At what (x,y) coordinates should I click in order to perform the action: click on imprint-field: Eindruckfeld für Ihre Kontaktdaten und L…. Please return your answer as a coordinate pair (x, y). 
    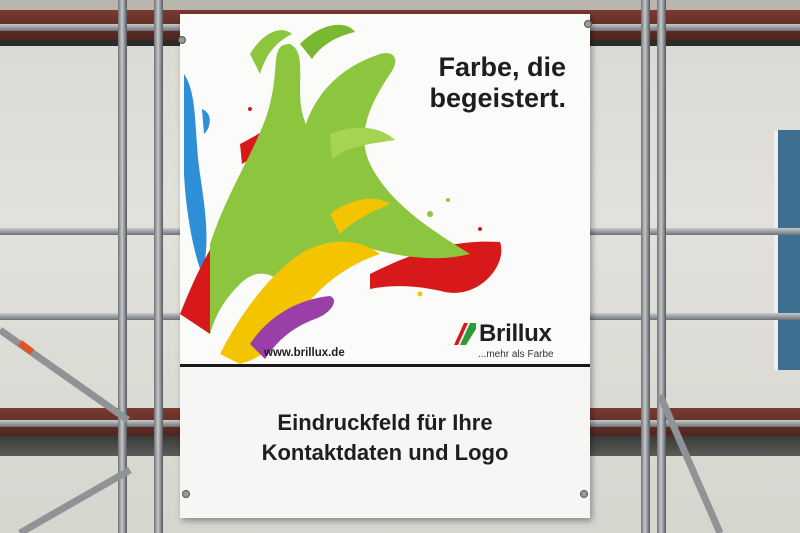
    Looking at the image, I should click on (385, 438).